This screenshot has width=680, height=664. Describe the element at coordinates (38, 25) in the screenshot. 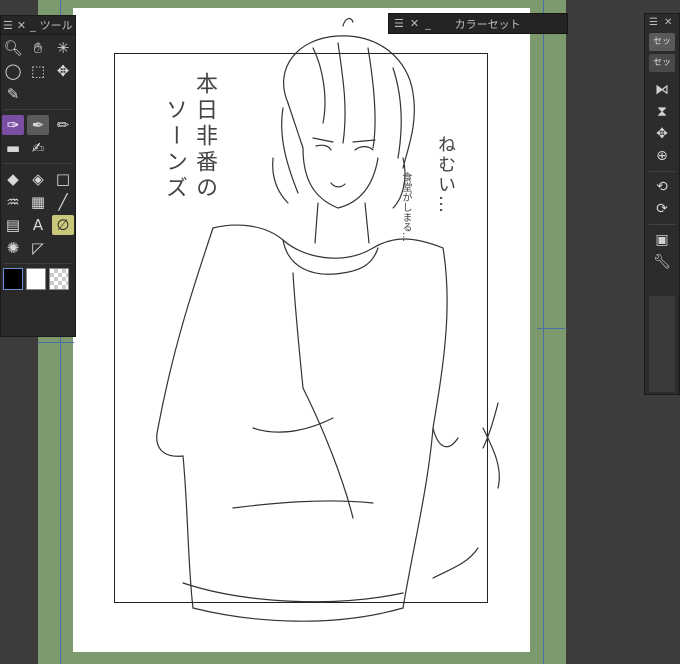

I see `tool-panel-header: ☰ ✕ _ ツール` at that location.